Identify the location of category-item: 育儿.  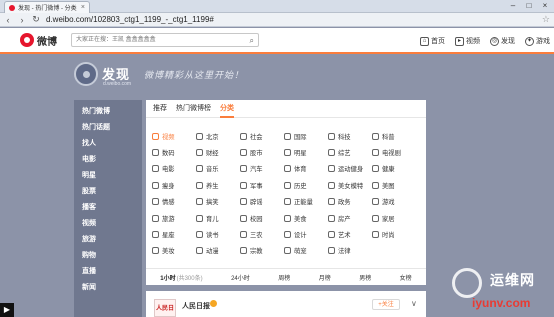
(218, 218).